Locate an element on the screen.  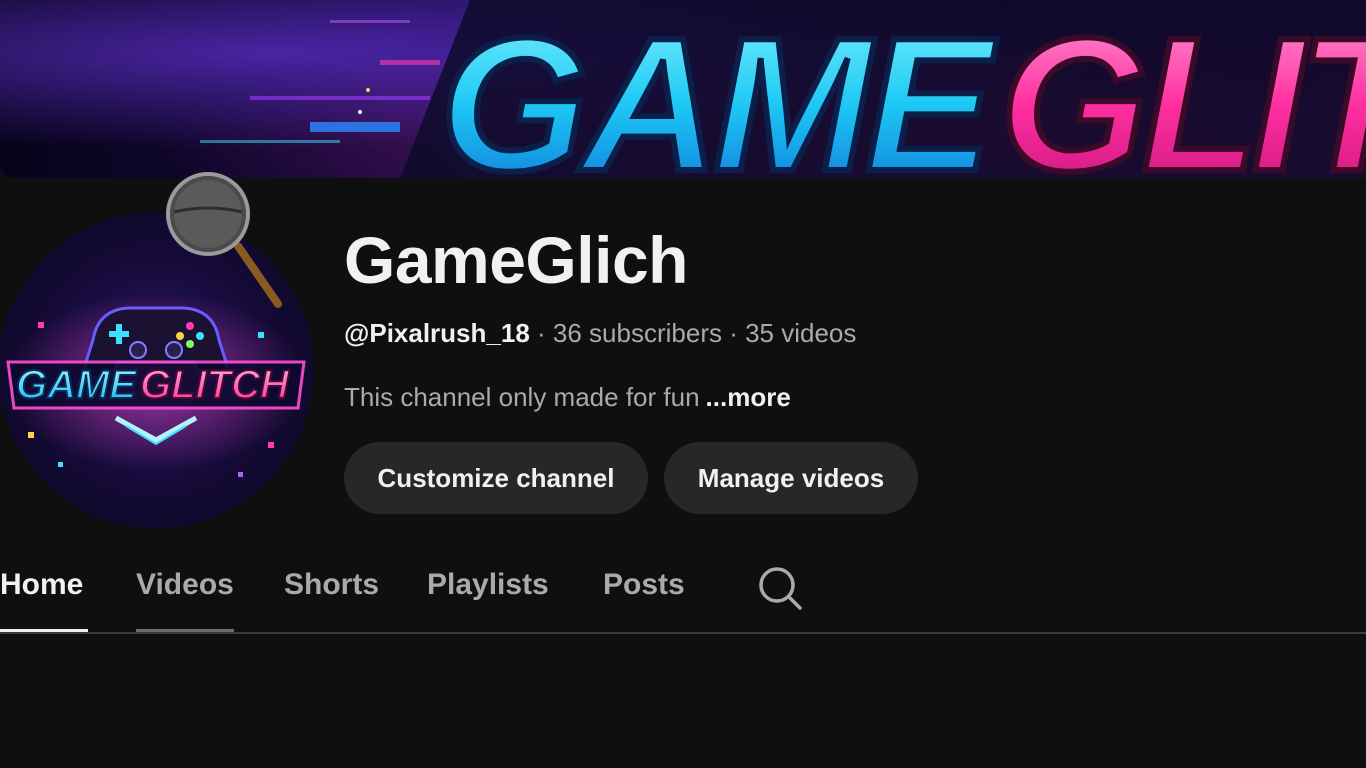
tab-videos: Videos is located at coordinates (185, 590).